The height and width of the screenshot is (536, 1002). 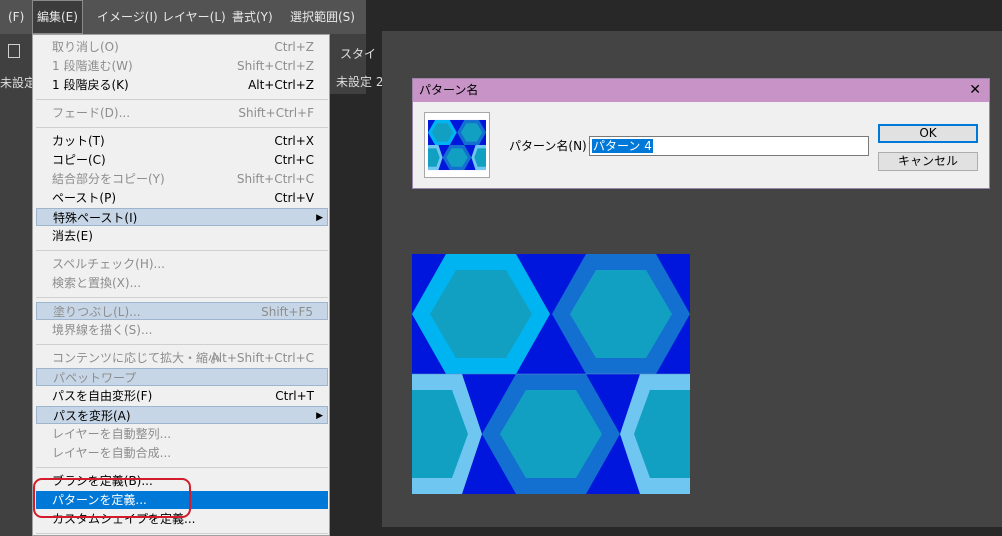 I want to click on menu-item-11: 消去(E), so click(x=182, y=236).